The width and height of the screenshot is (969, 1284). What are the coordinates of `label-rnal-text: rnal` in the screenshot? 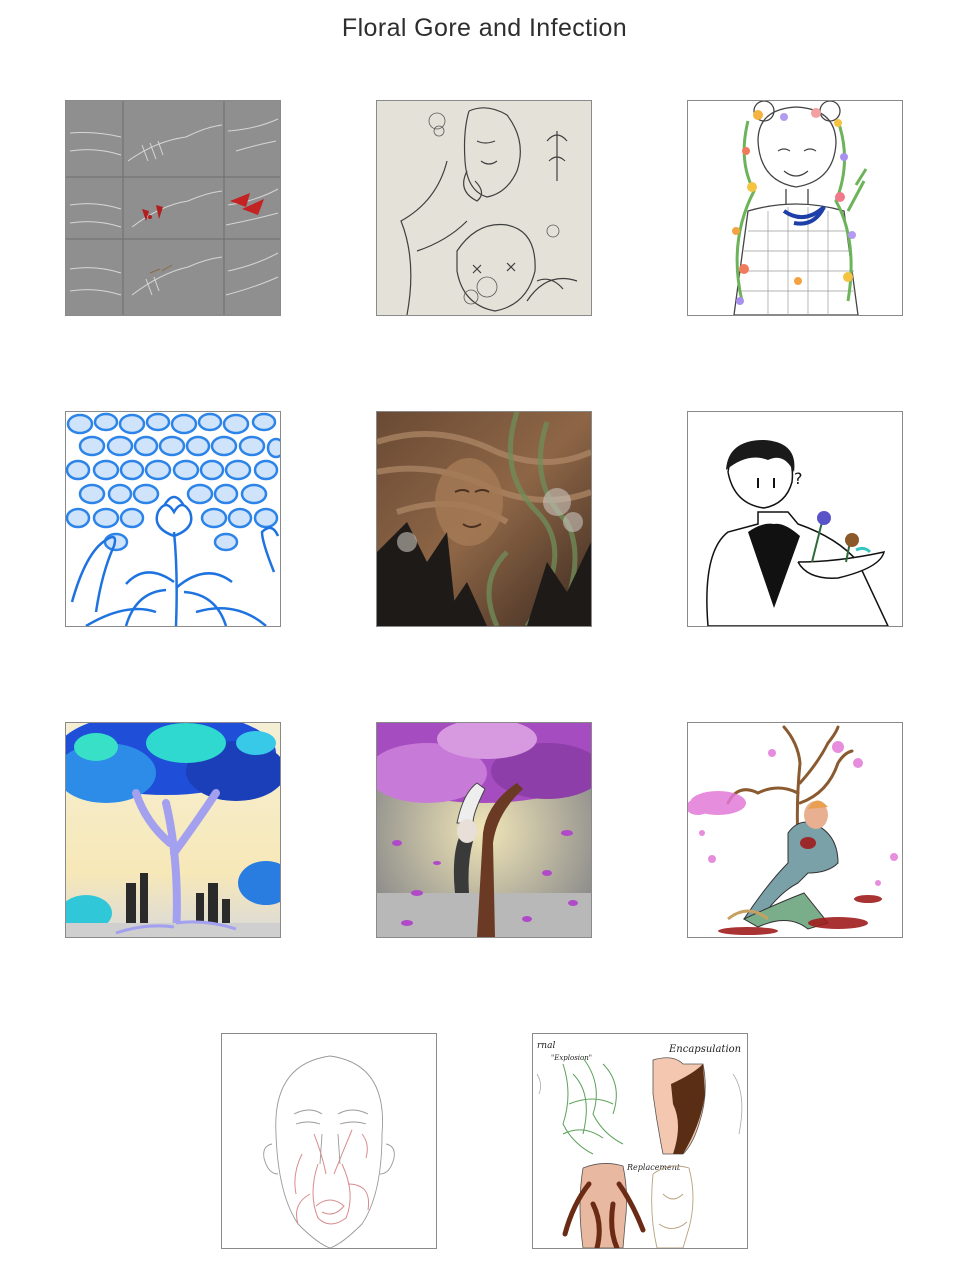 It's located at (546, 1046).